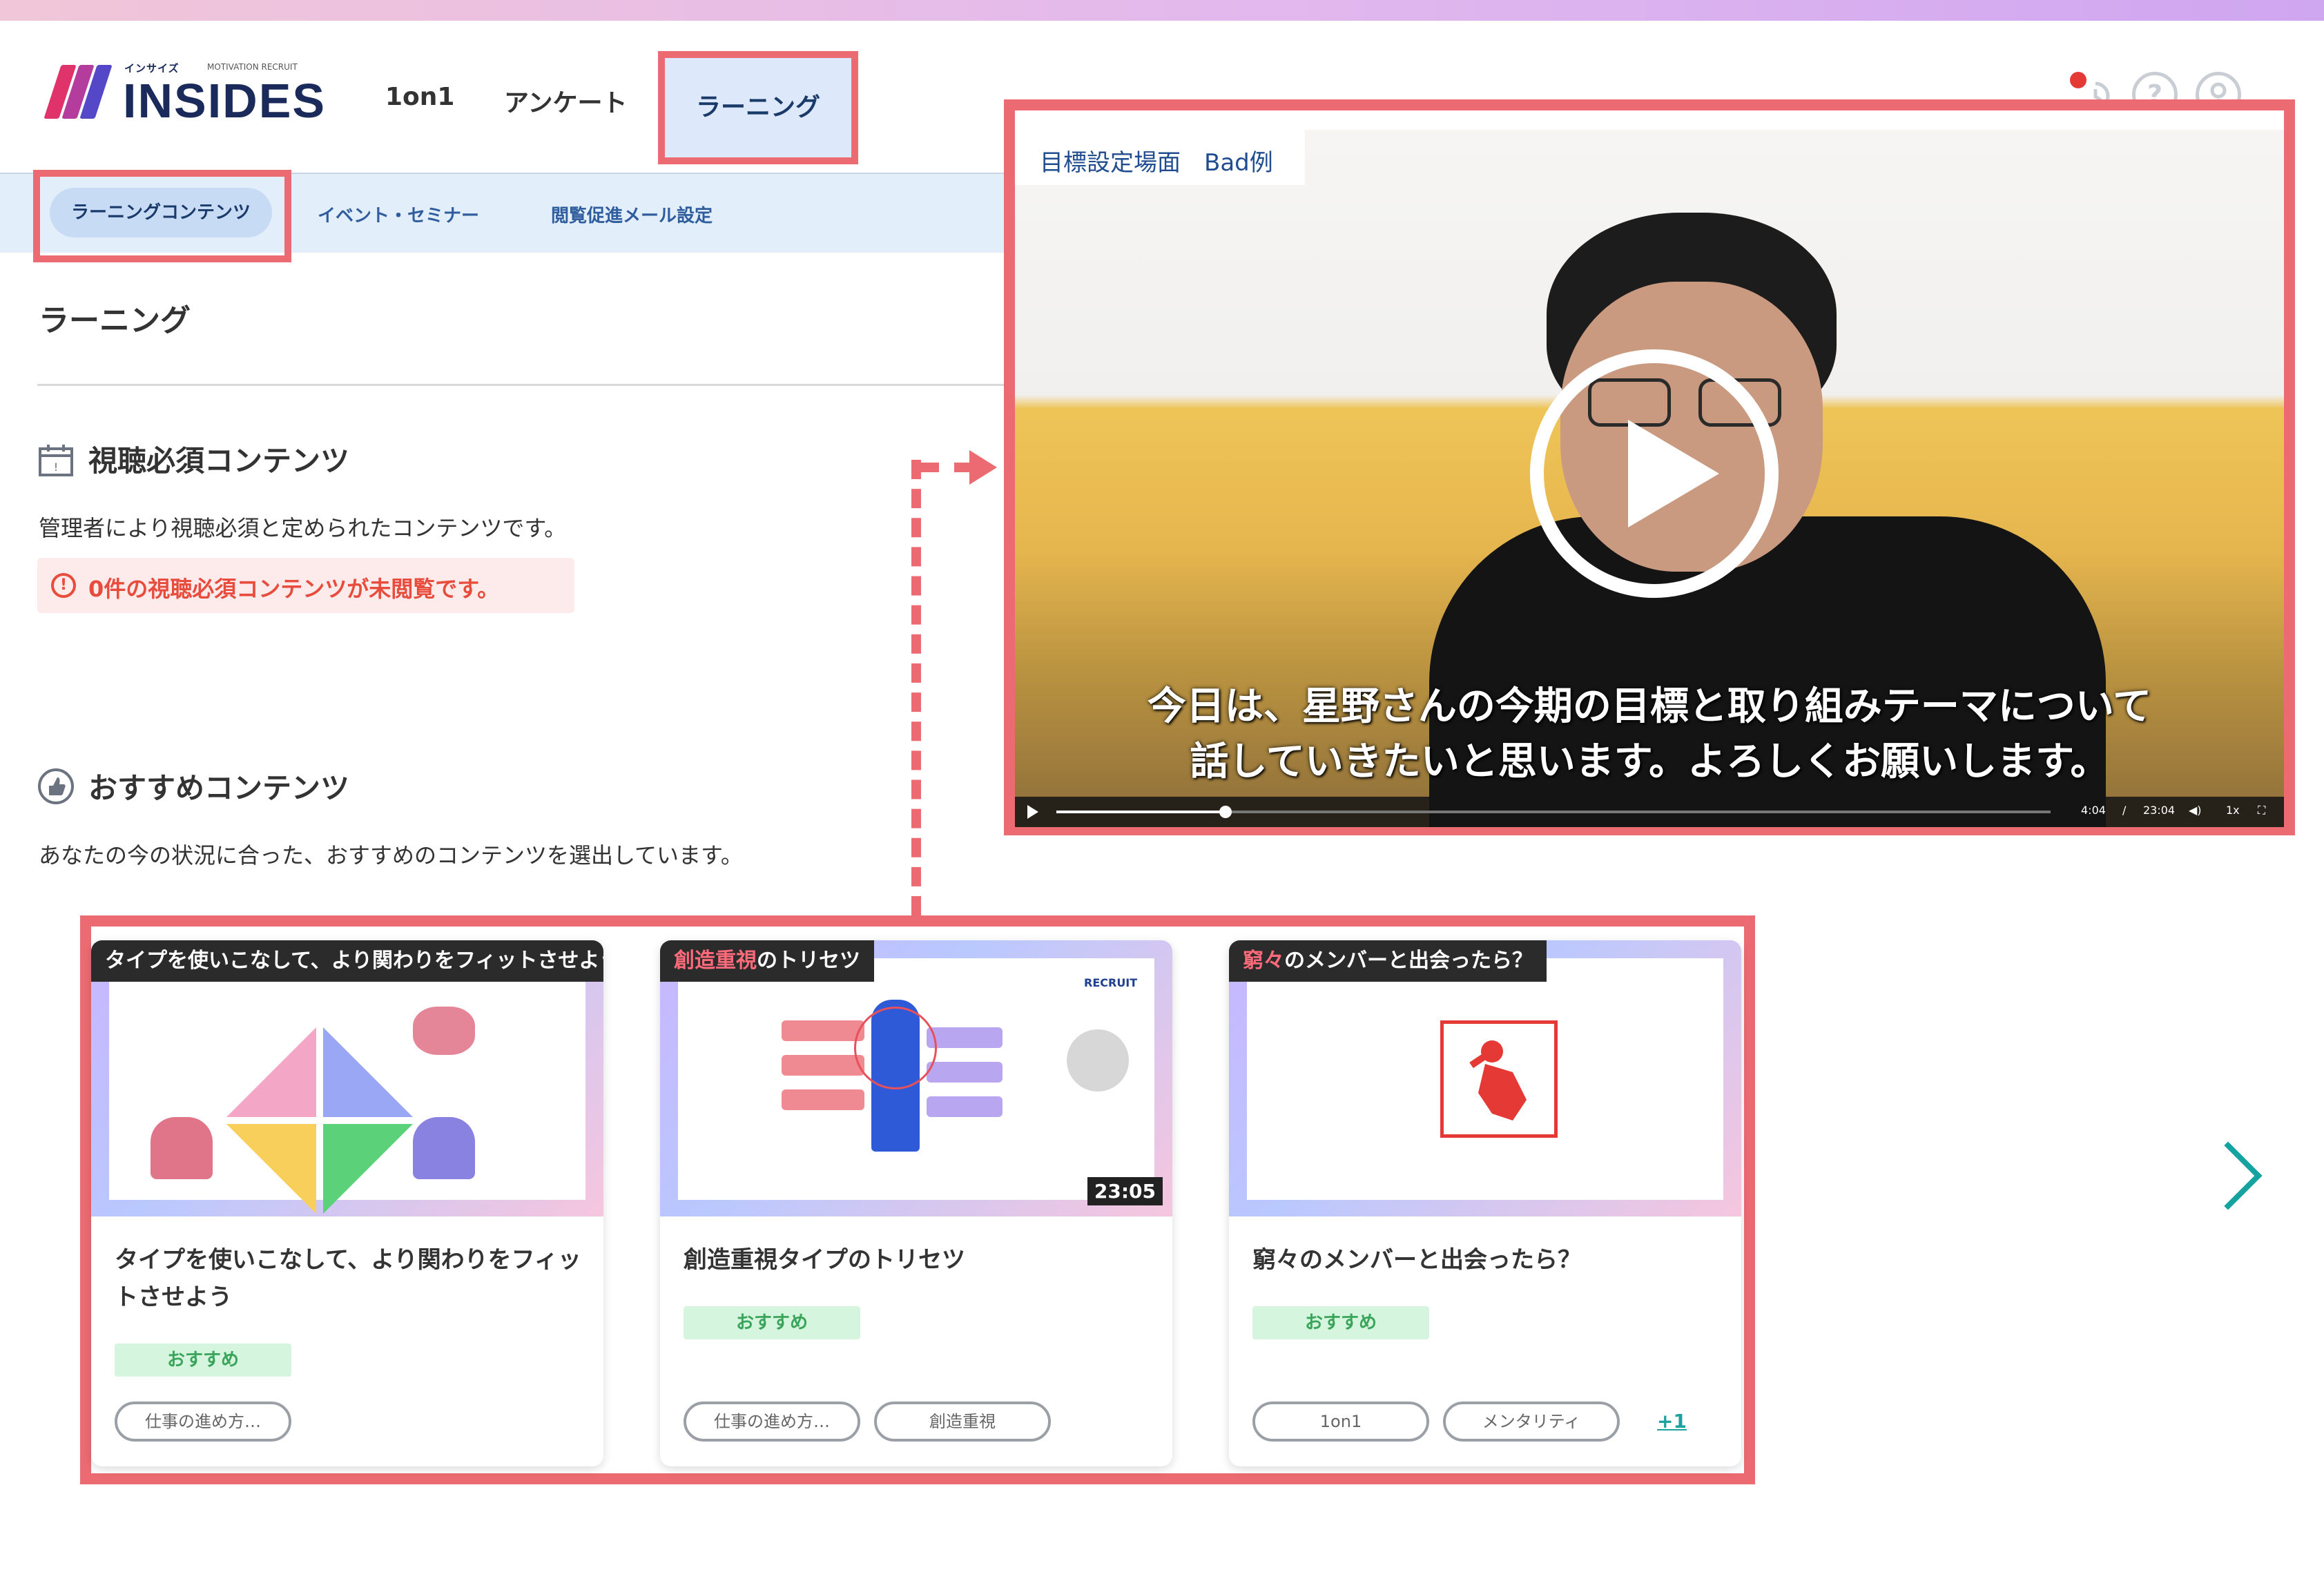 The width and height of the screenshot is (2324, 1581). I want to click on presenter-avatar, so click(1098, 1060).